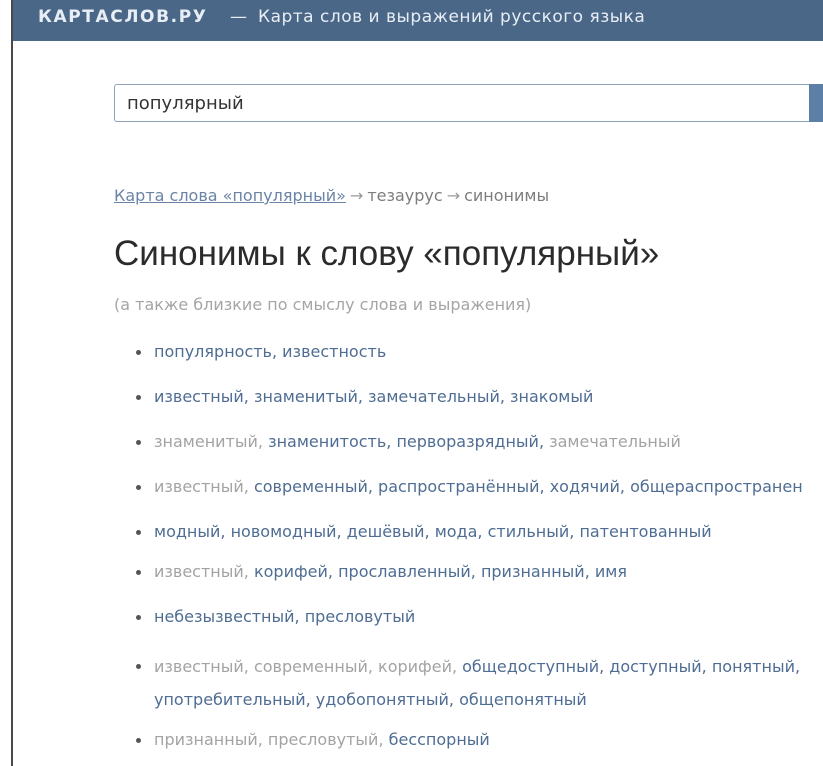 The image size is (823, 766). Describe the element at coordinates (467, 441) in the screenshot. I see `synonym-link: перворазрядный` at that location.